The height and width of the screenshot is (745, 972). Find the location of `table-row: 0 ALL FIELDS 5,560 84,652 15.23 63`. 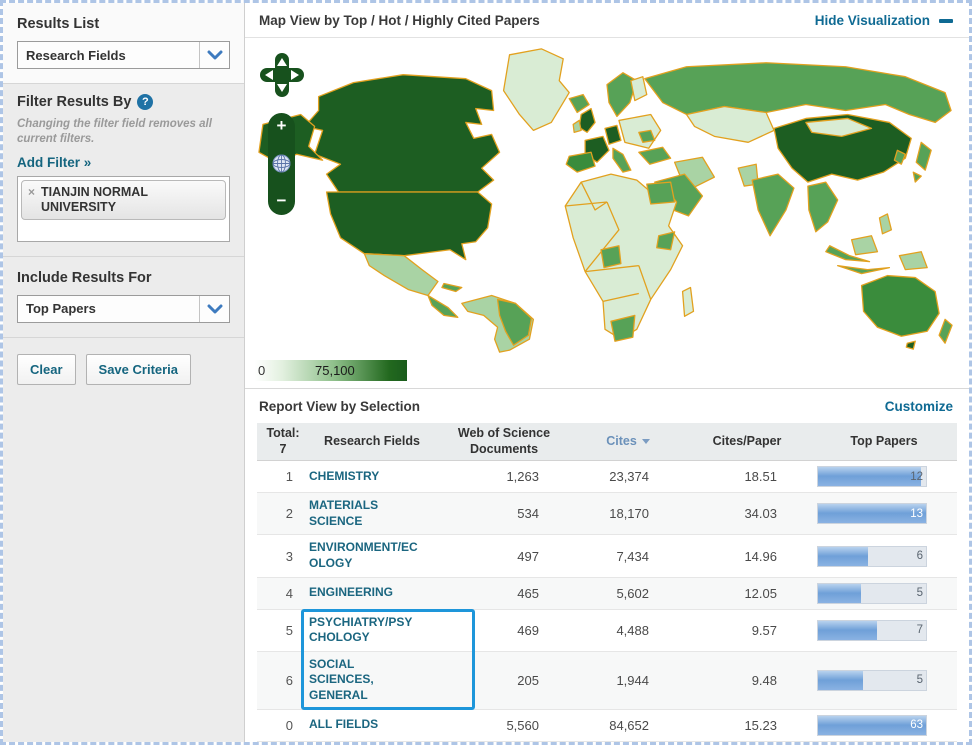

table-row: 0 ALL FIELDS 5,560 84,652 15.23 63 is located at coordinates (607, 726).